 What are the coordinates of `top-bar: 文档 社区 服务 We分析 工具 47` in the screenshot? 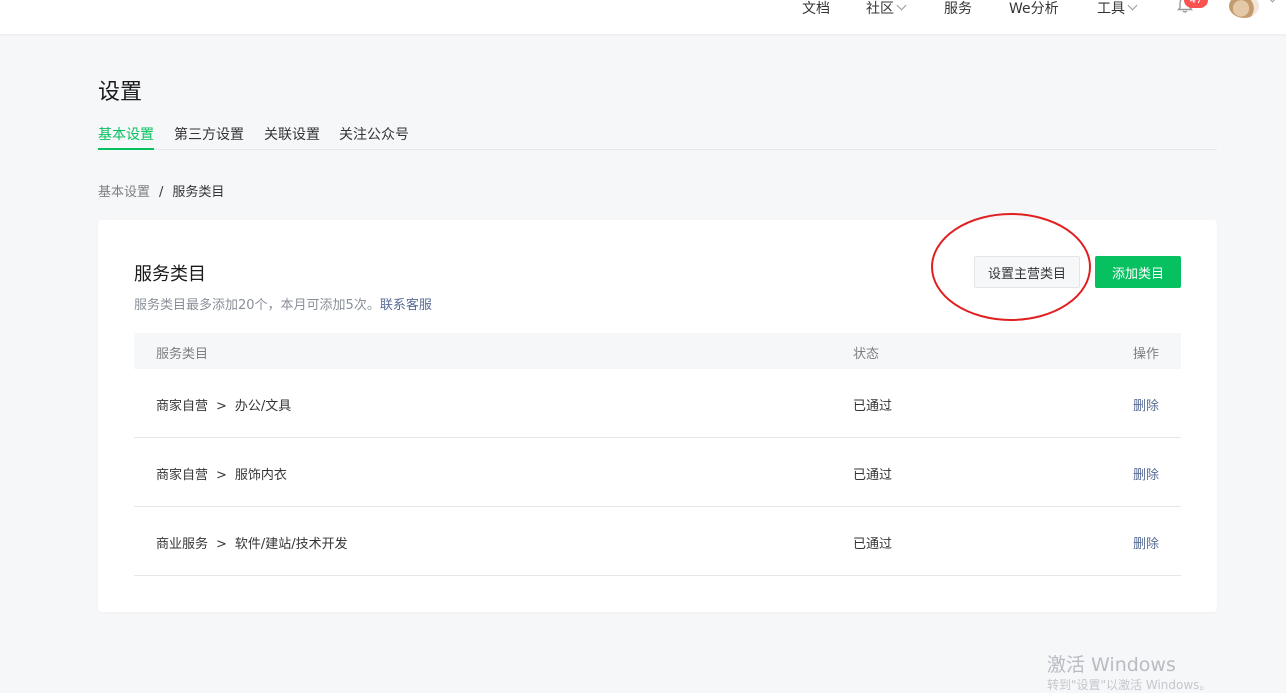 It's located at (643, 17).